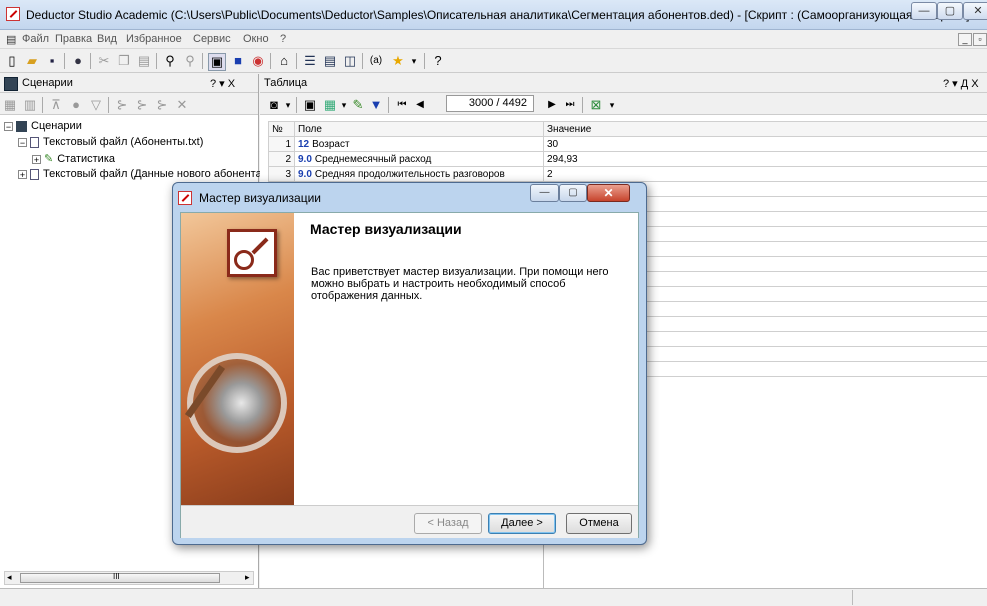 Image resolution: width=987 pixels, height=606 pixels. What do you see at coordinates (190, 61) in the screenshot?
I see `find-next-icon: ⚲` at bounding box center [190, 61].